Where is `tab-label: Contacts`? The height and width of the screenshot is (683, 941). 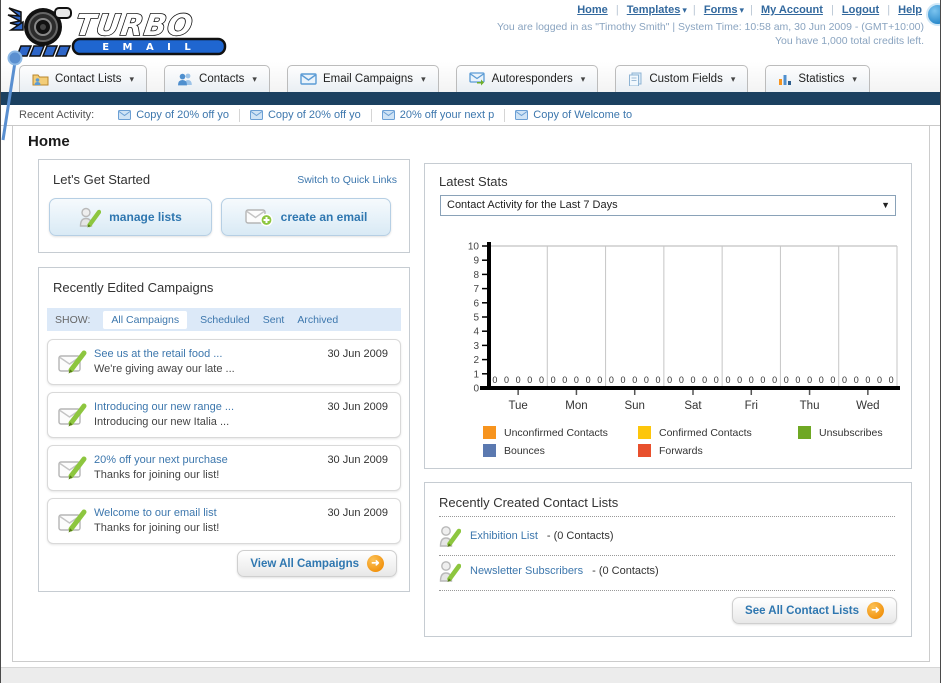 tab-label: Contacts is located at coordinates (222, 79).